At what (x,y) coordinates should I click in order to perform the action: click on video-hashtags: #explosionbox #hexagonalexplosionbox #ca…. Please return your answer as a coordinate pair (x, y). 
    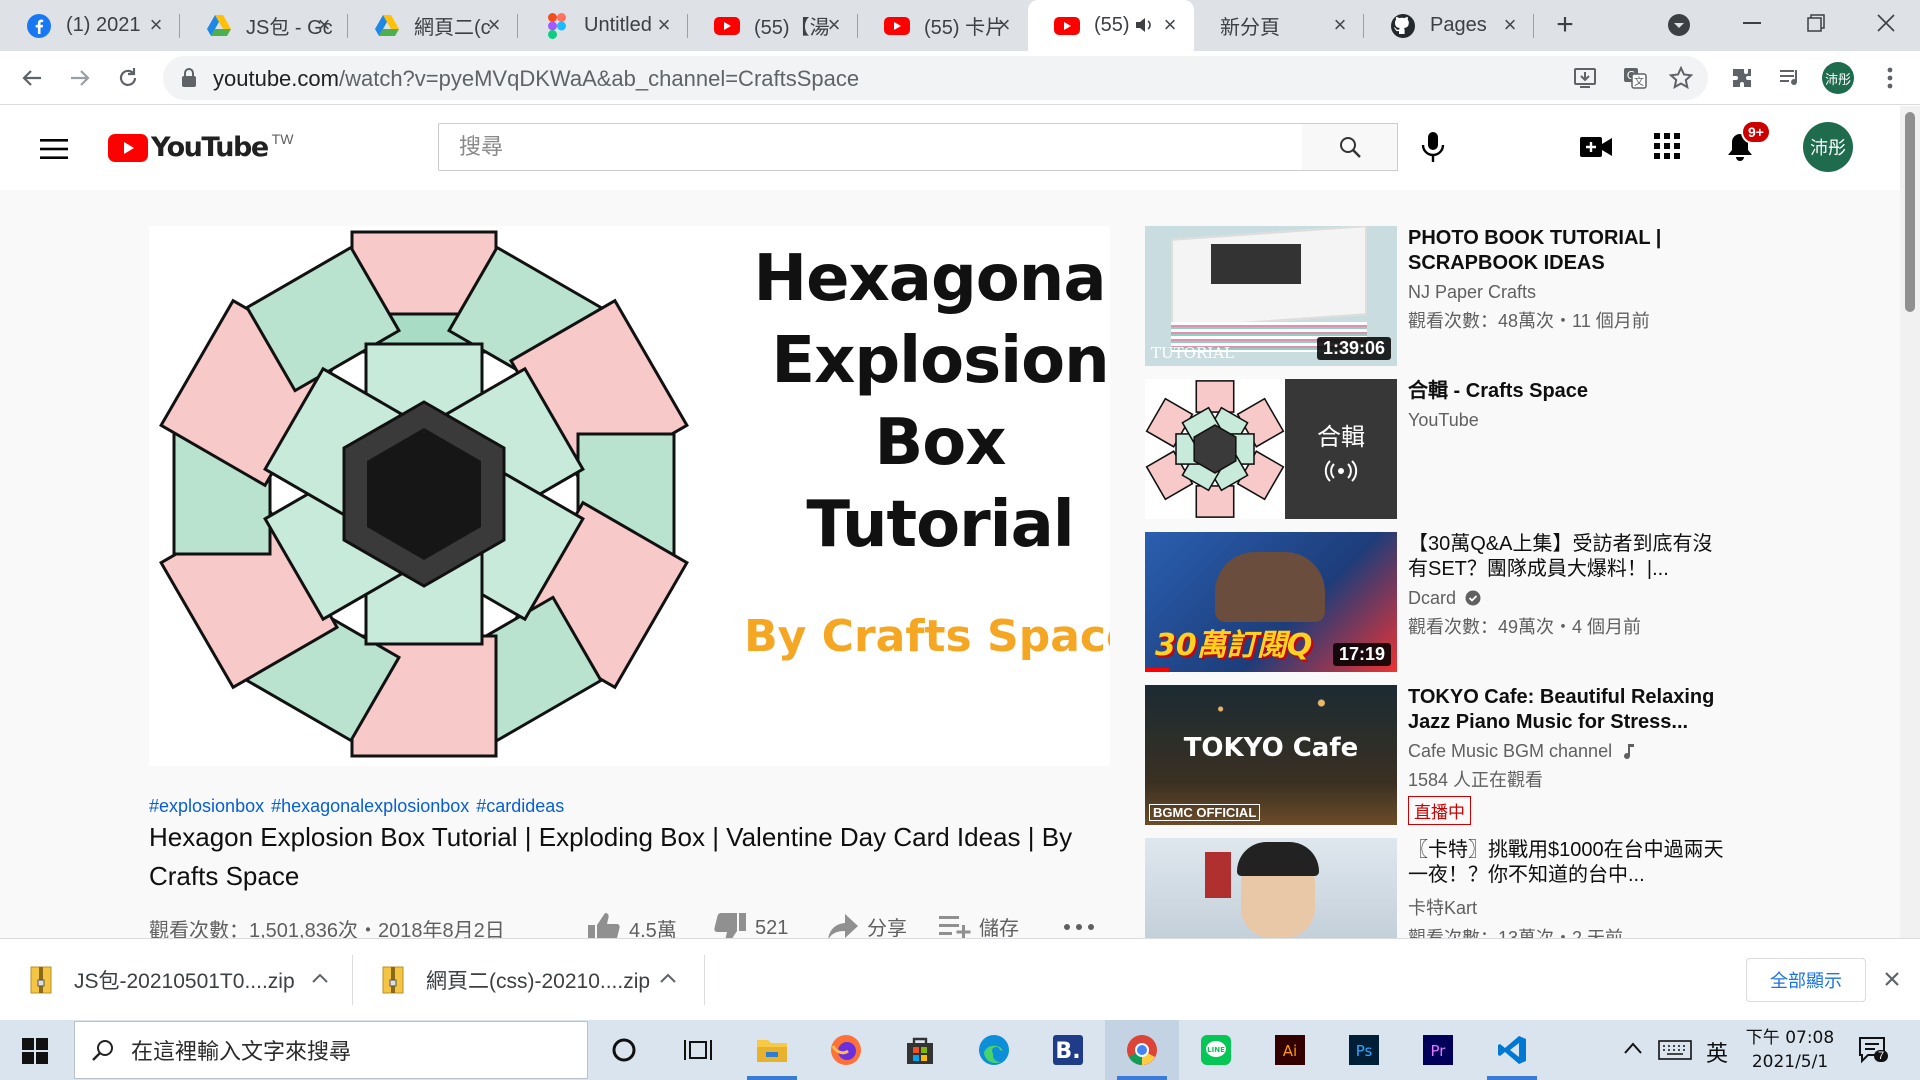
    Looking at the image, I should click on (356, 806).